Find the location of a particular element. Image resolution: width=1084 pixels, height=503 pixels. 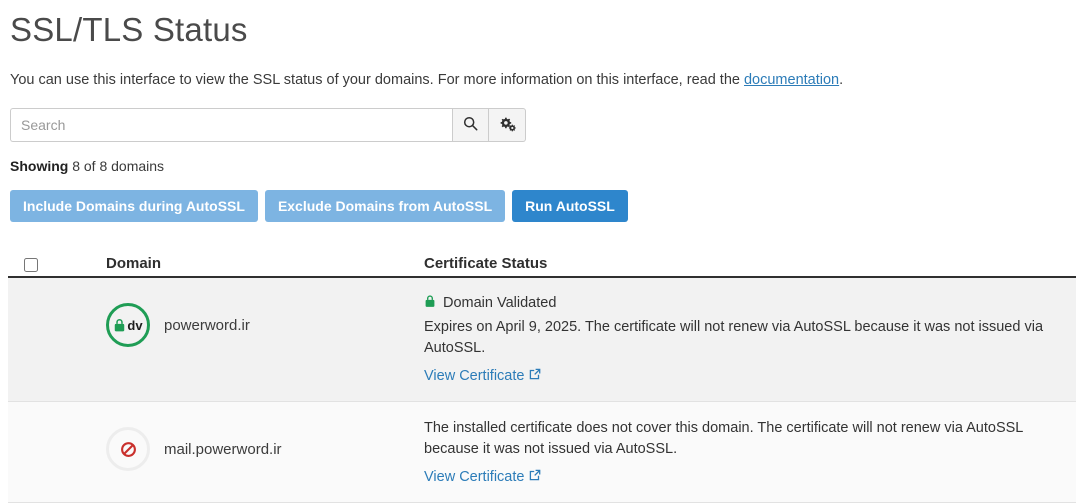

exclude-domains-button: Exclude Domains from AutoSSL is located at coordinates (385, 206).